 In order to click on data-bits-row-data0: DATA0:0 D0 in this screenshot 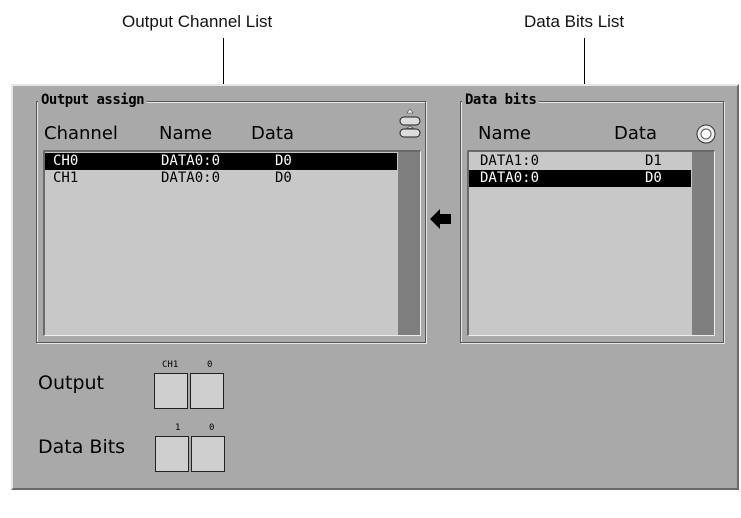, I will do `click(580, 178)`.